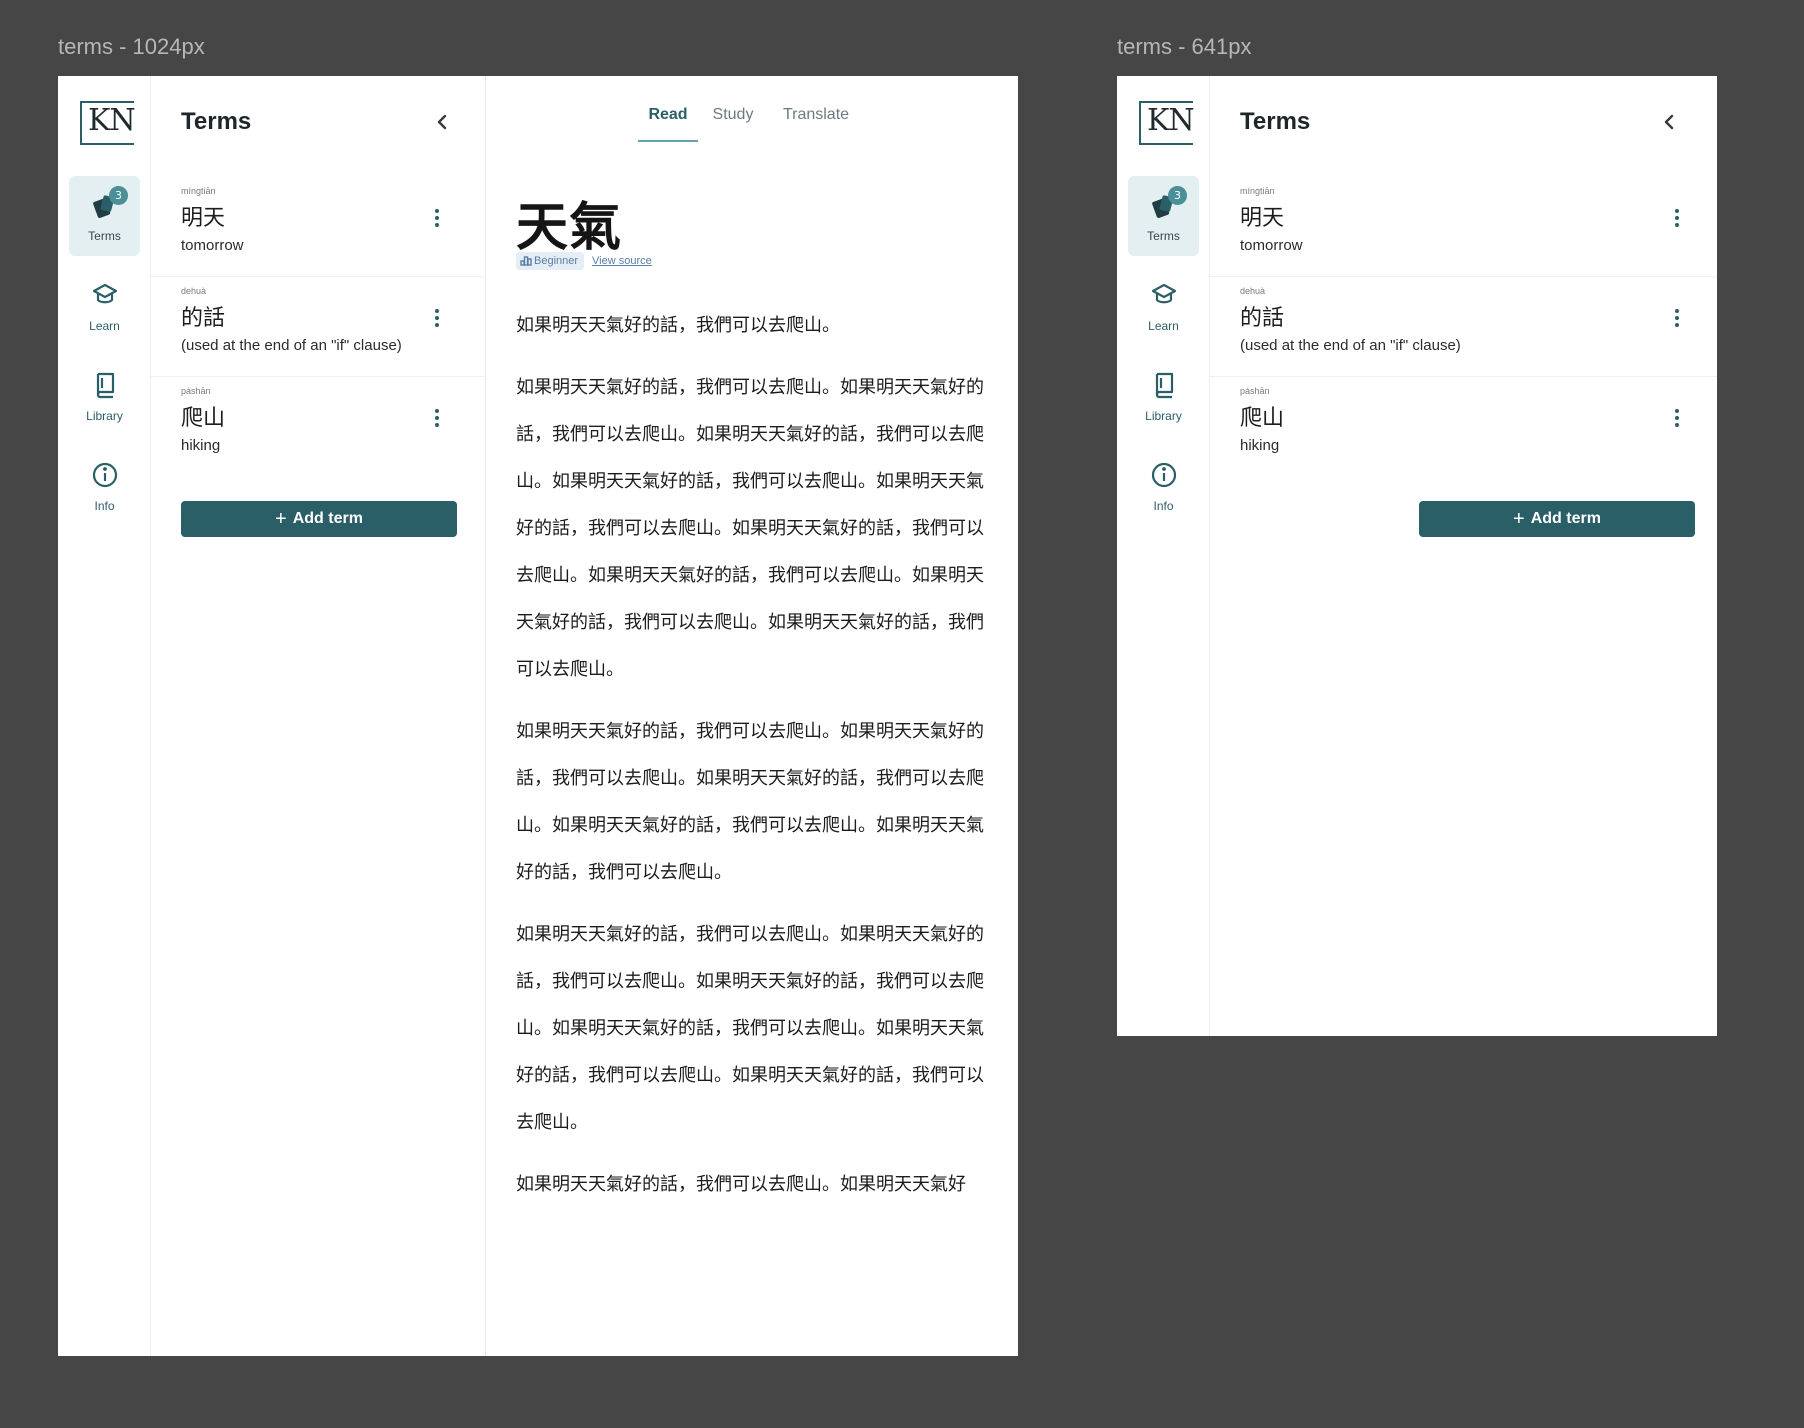  Describe the element at coordinates (1184, 46) in the screenshot. I see `frame-label: terms - 641px` at that location.